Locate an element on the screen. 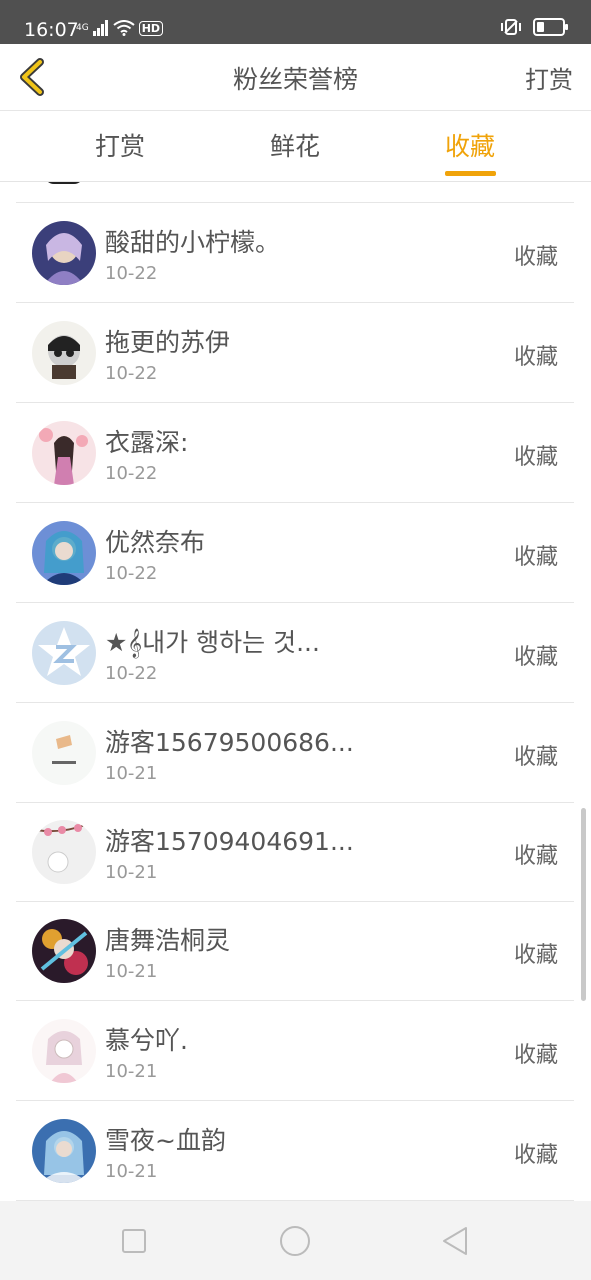  fan-name: 雪夜~血韵 is located at coordinates (165, 1140).